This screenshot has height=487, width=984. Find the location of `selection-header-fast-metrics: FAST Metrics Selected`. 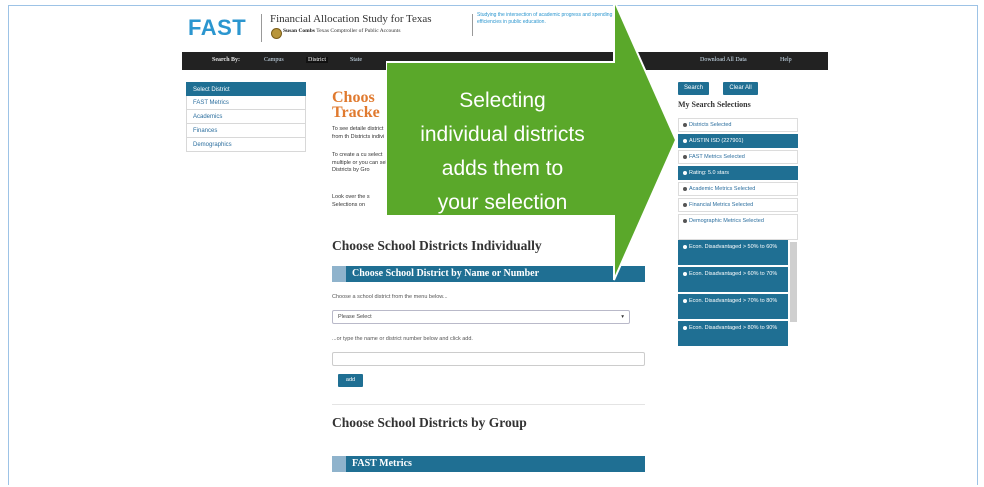

selection-header-fast-metrics: FAST Metrics Selected is located at coordinates (738, 157).